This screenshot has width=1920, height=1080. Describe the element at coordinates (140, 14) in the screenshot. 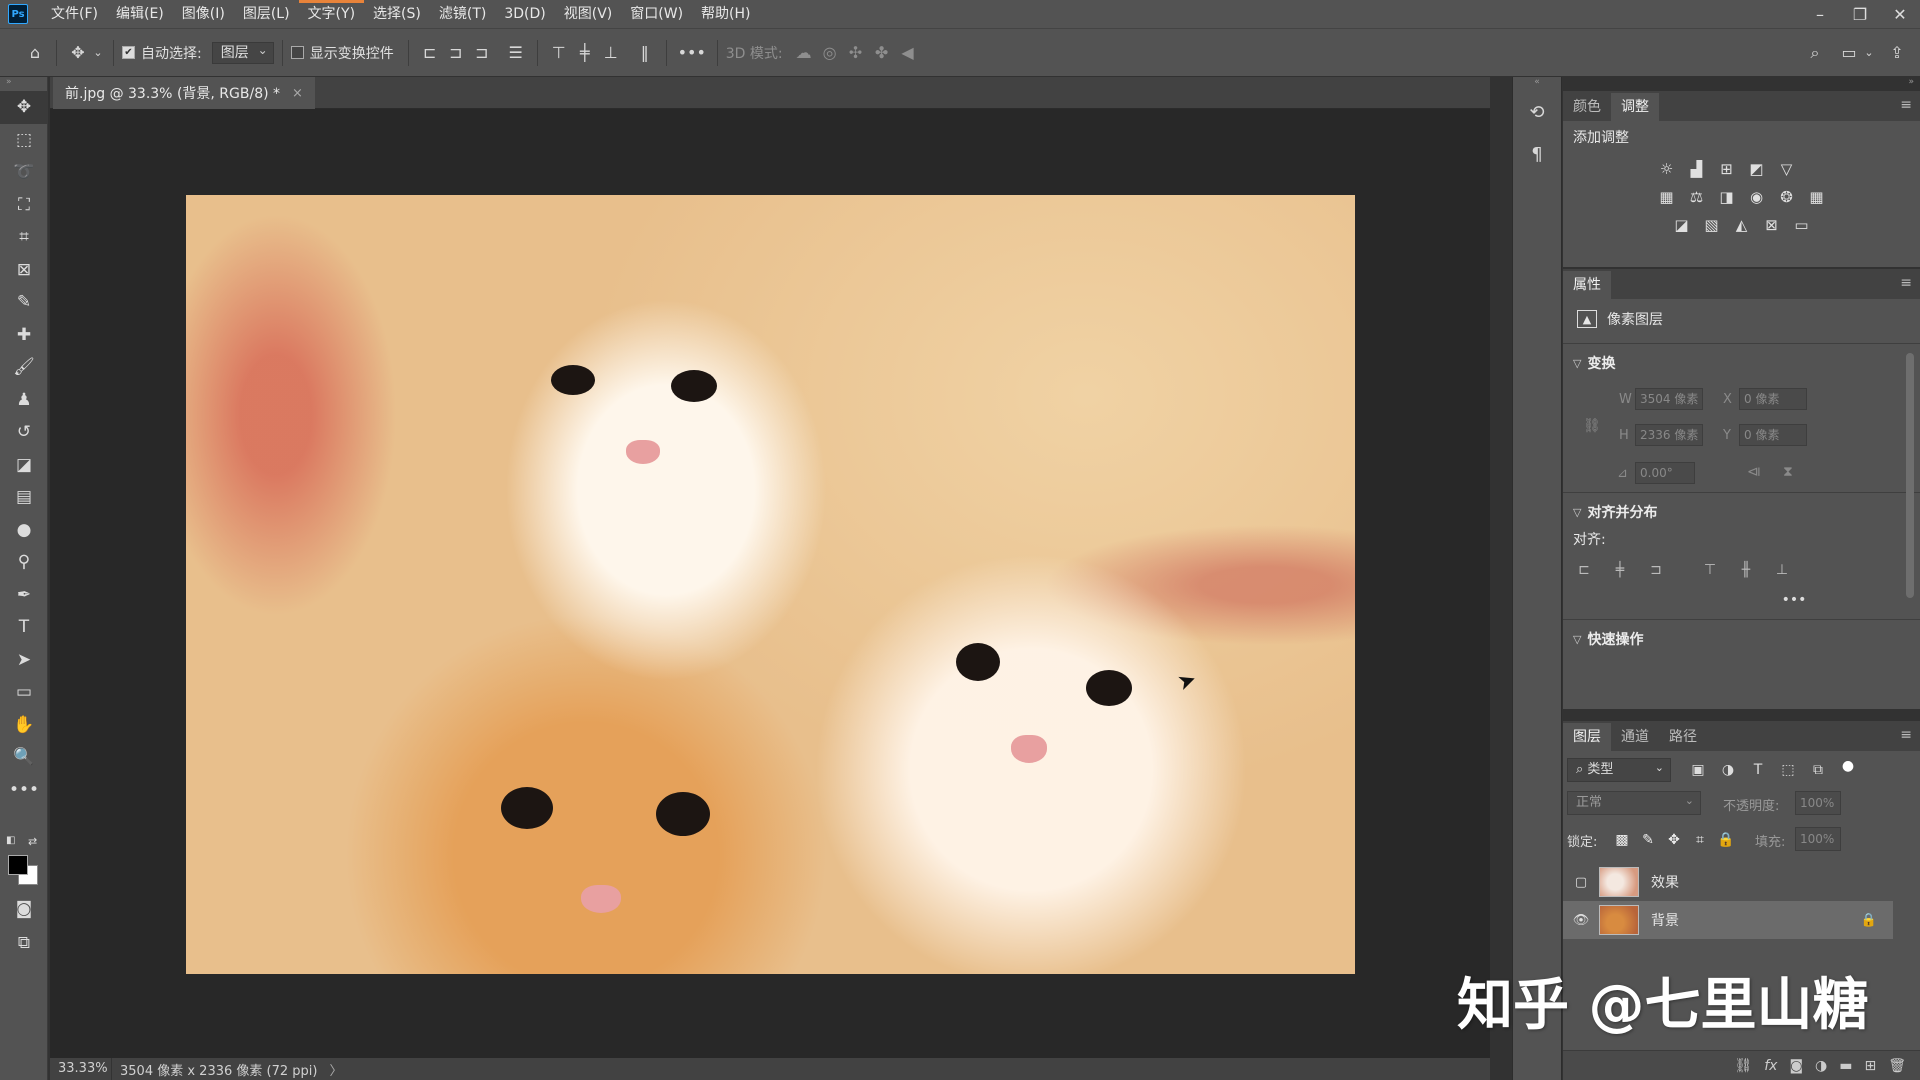

I see `menu-edit: 编辑(E)` at that location.